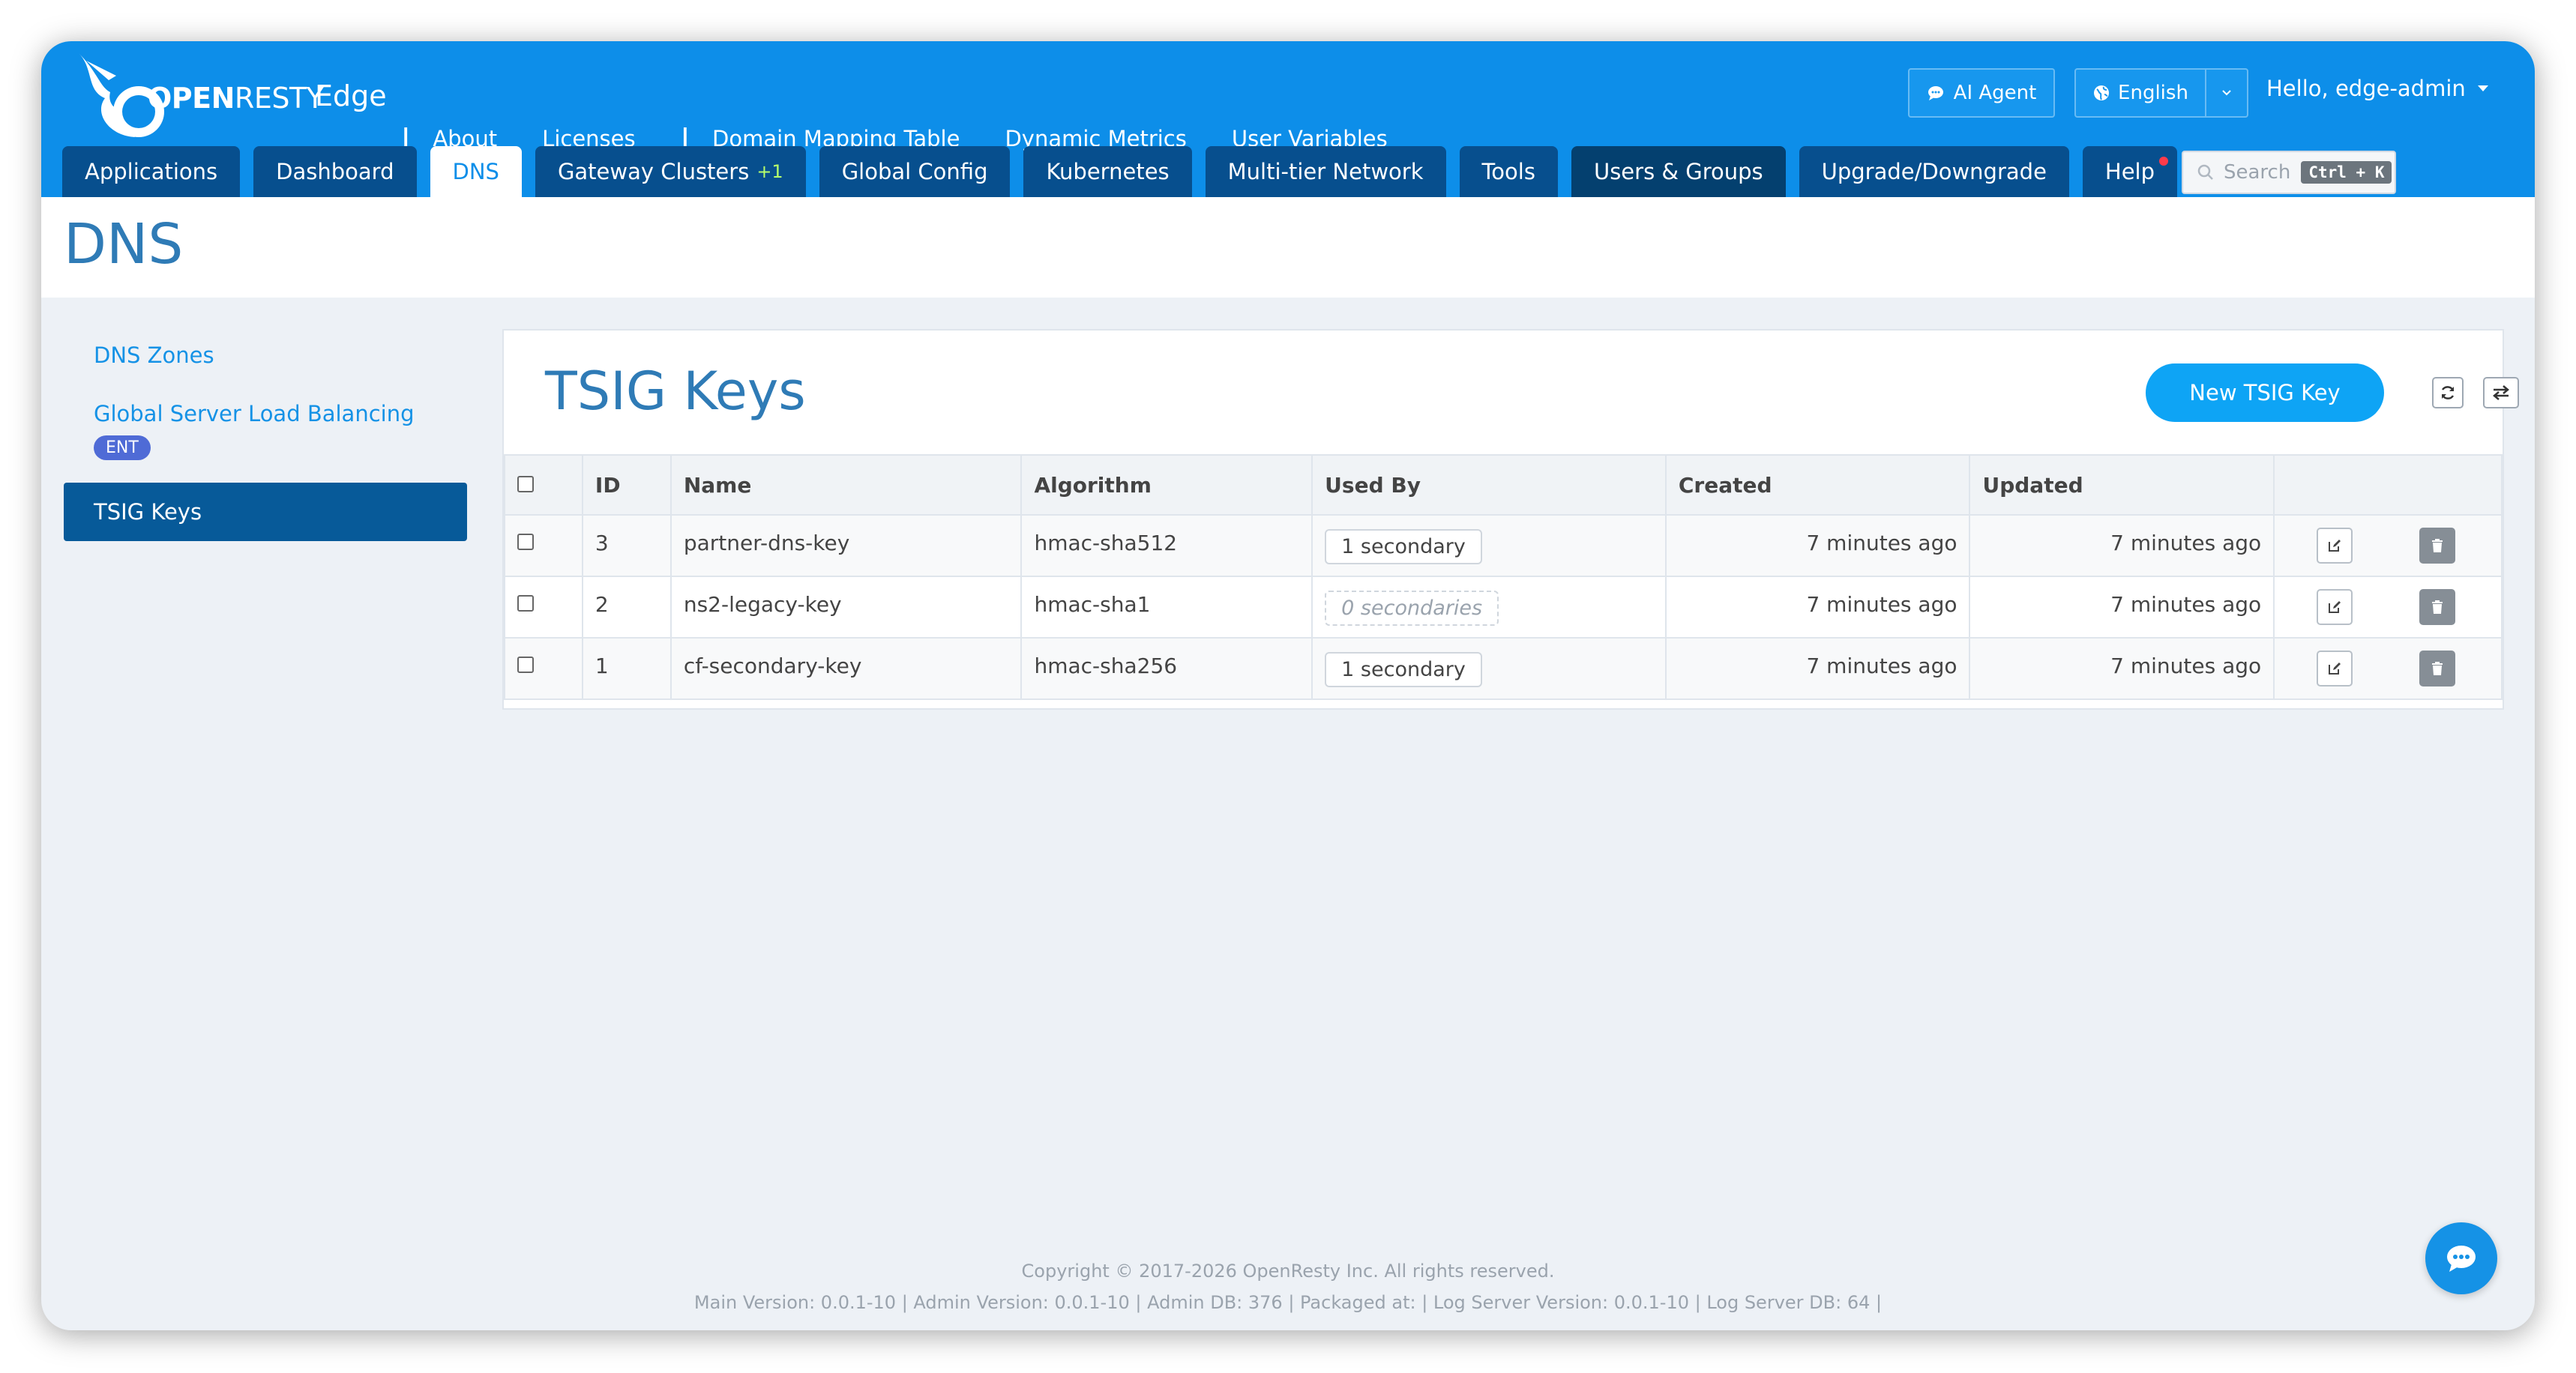  Describe the element at coordinates (846, 668) in the screenshot. I see `cell-name: cf-secondary-key` at that location.